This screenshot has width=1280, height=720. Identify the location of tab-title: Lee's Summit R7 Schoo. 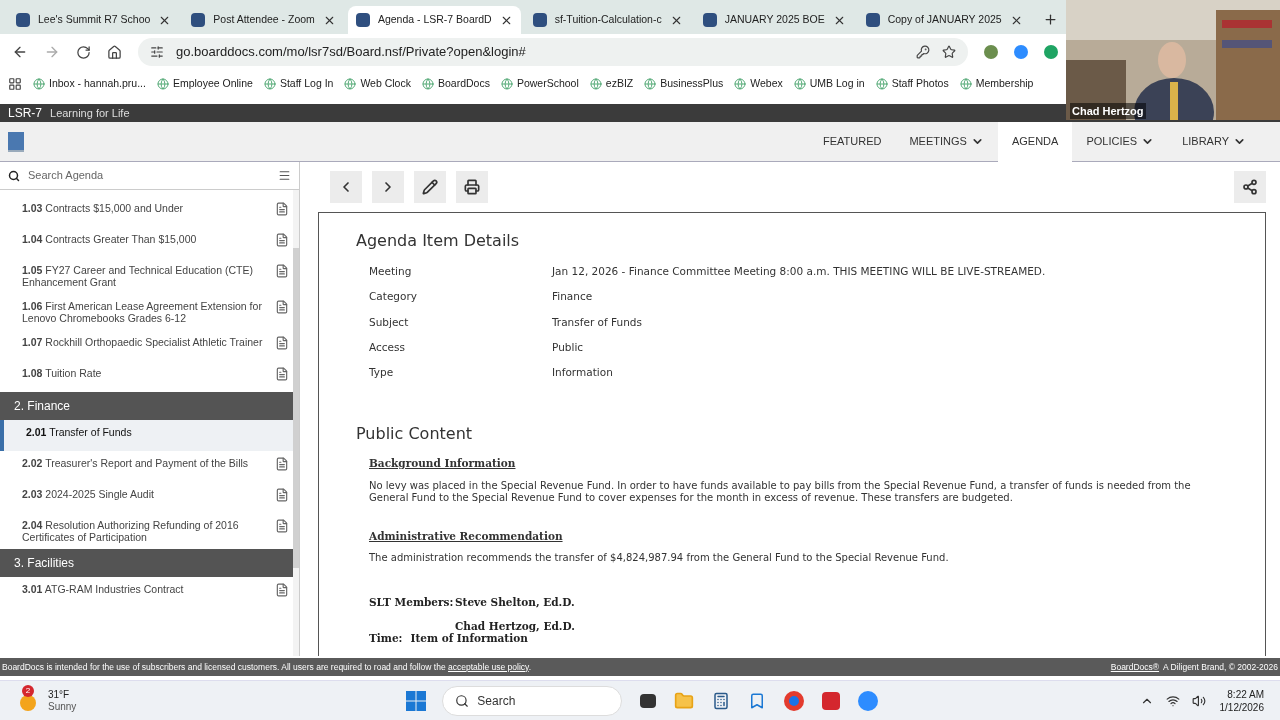
(94, 20).